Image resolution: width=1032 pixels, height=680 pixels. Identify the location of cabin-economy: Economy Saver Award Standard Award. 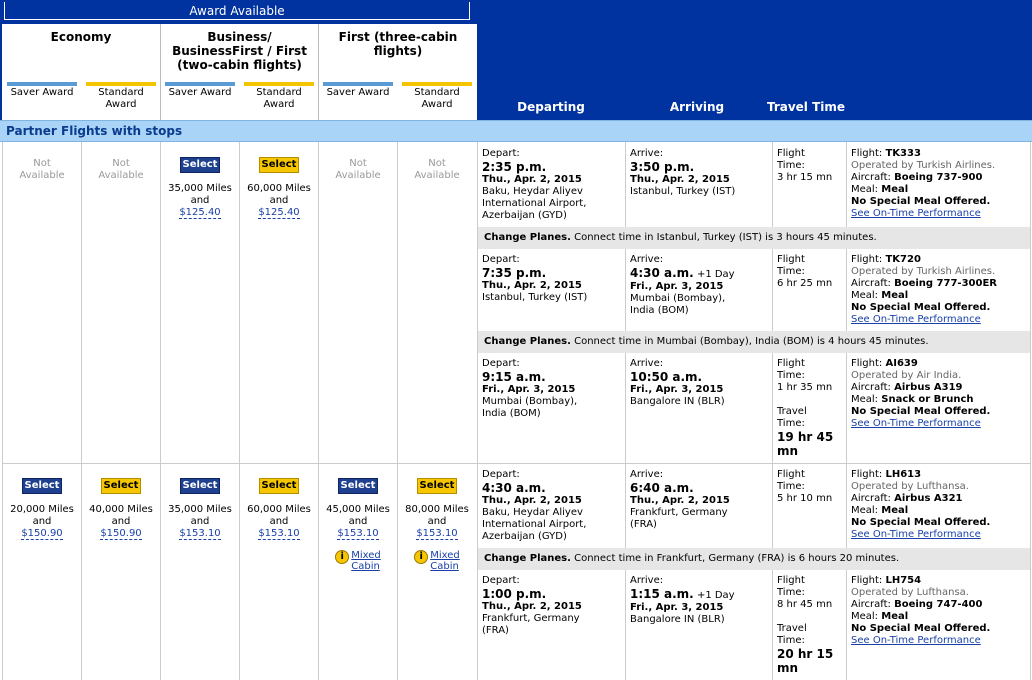
(81, 72).